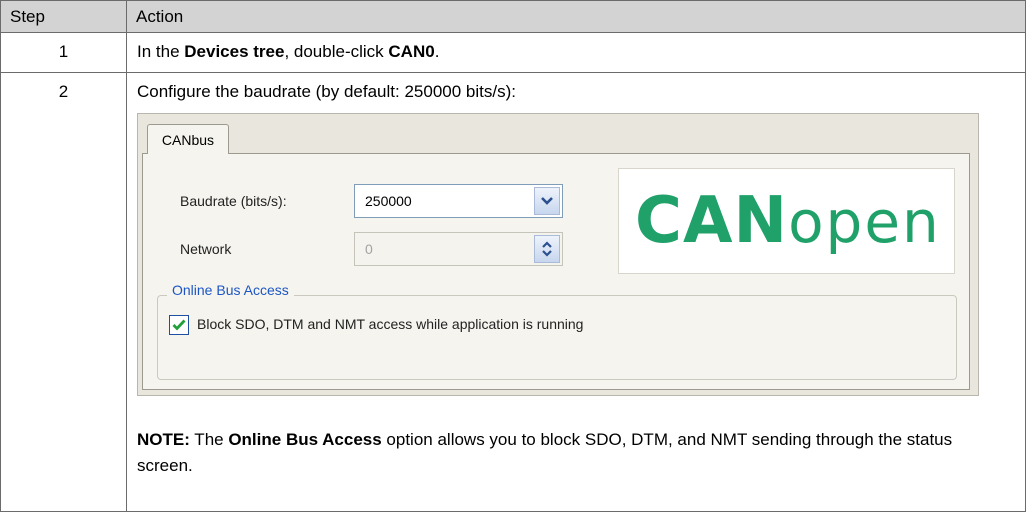 Image resolution: width=1030 pixels, height=512 pixels. Describe the element at coordinates (63, 16) in the screenshot. I see `header-step: Step` at that location.